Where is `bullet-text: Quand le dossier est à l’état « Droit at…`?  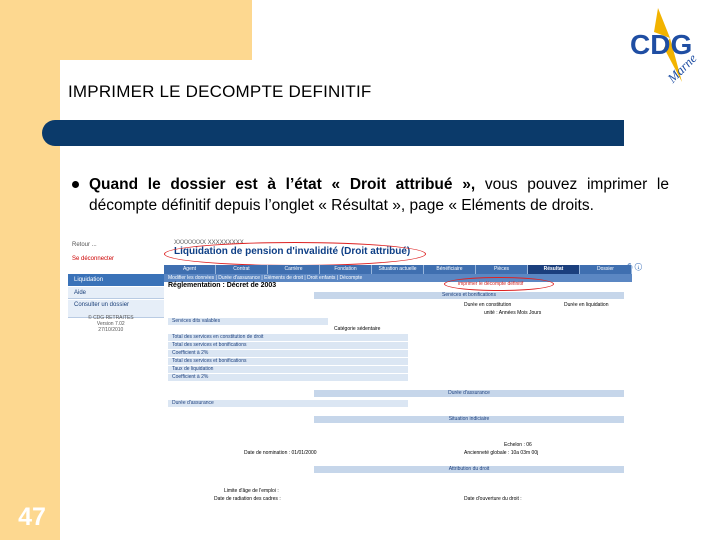
bullet-text: Quand le dossier est à l’état « Droit at… is located at coordinates (379, 195).